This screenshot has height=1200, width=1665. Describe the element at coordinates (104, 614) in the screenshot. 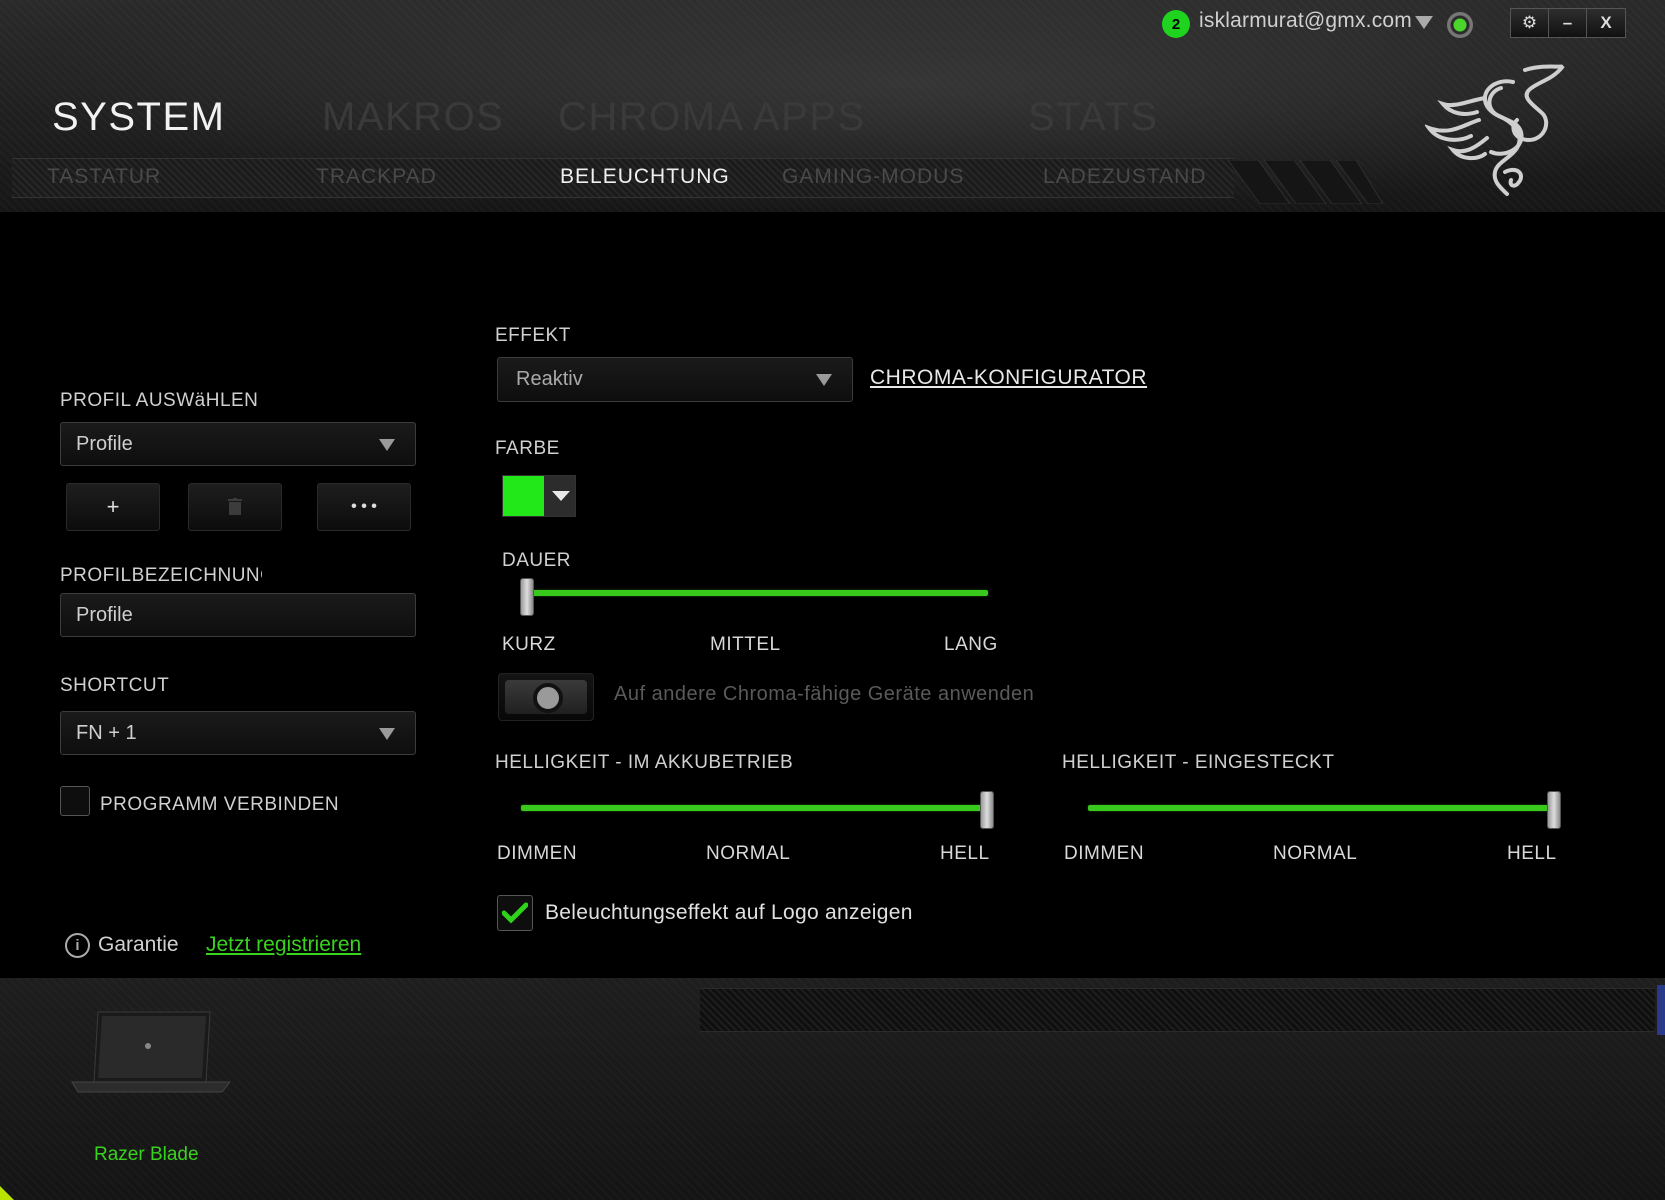

I see `profile-name-value: Profile` at that location.